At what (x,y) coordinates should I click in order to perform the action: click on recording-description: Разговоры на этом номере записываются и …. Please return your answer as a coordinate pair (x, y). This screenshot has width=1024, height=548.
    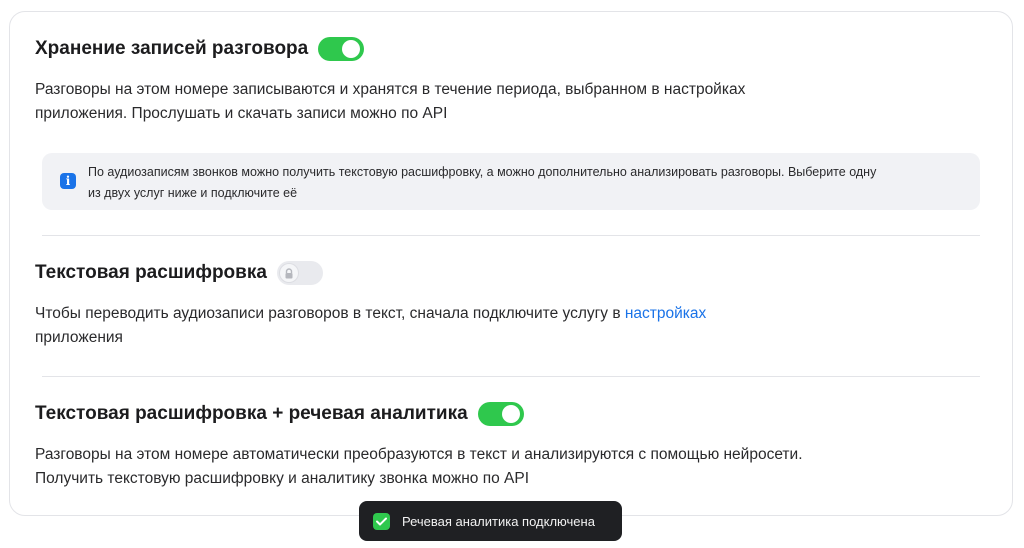
    Looking at the image, I should click on (465, 102).